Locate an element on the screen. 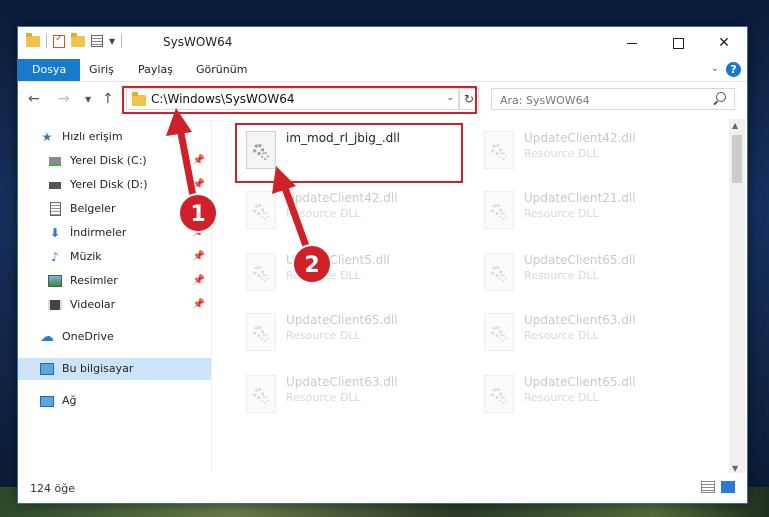 This screenshot has height=517, width=769. status-bar: 124 öğe is located at coordinates (382, 488).